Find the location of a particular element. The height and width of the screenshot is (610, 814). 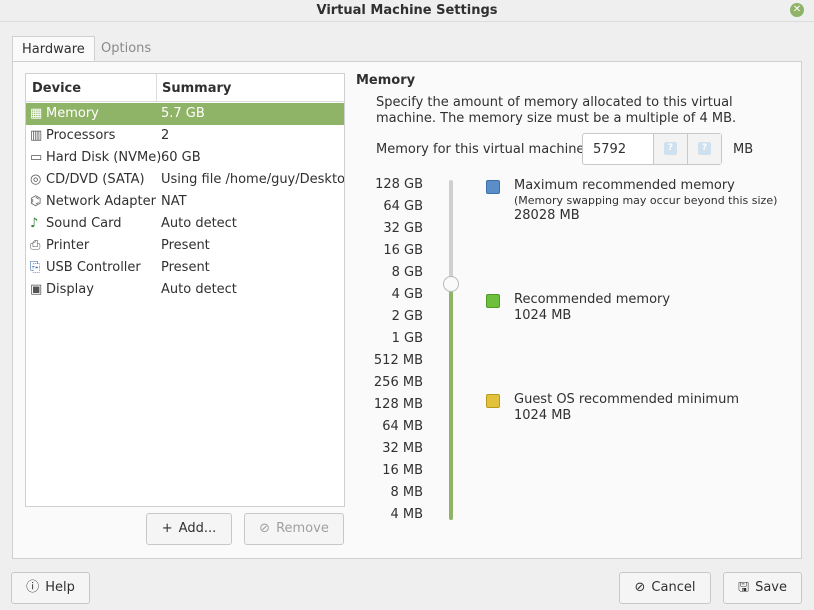

device-row: ♪ Sound Card Auto detect is located at coordinates (185, 224).